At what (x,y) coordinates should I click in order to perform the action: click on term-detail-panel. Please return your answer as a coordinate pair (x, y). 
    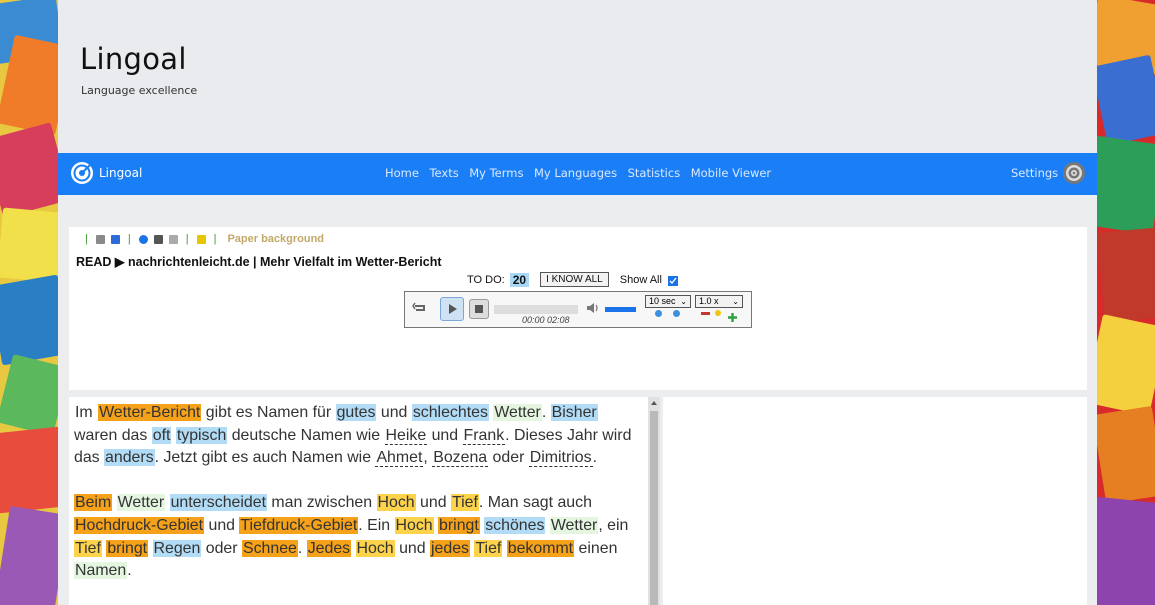
    Looking at the image, I should click on (875, 501).